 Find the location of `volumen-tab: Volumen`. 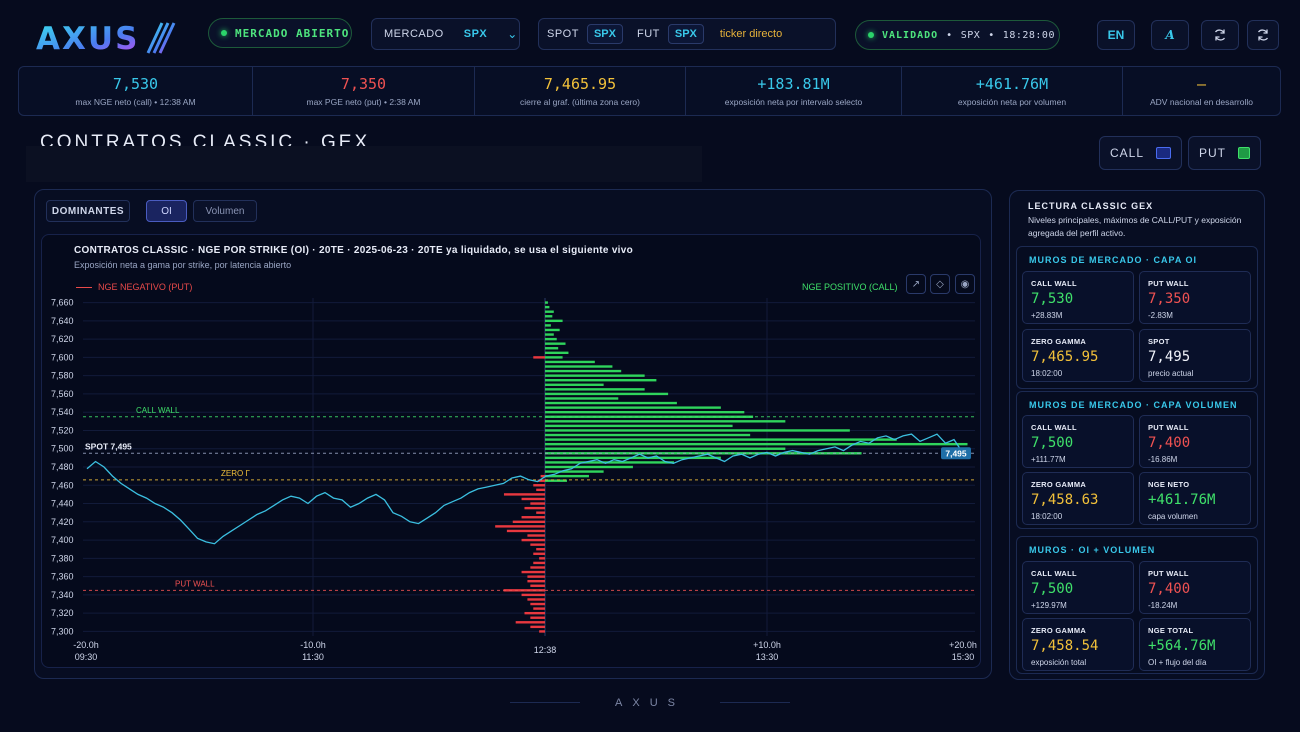

volumen-tab: Volumen is located at coordinates (225, 211).